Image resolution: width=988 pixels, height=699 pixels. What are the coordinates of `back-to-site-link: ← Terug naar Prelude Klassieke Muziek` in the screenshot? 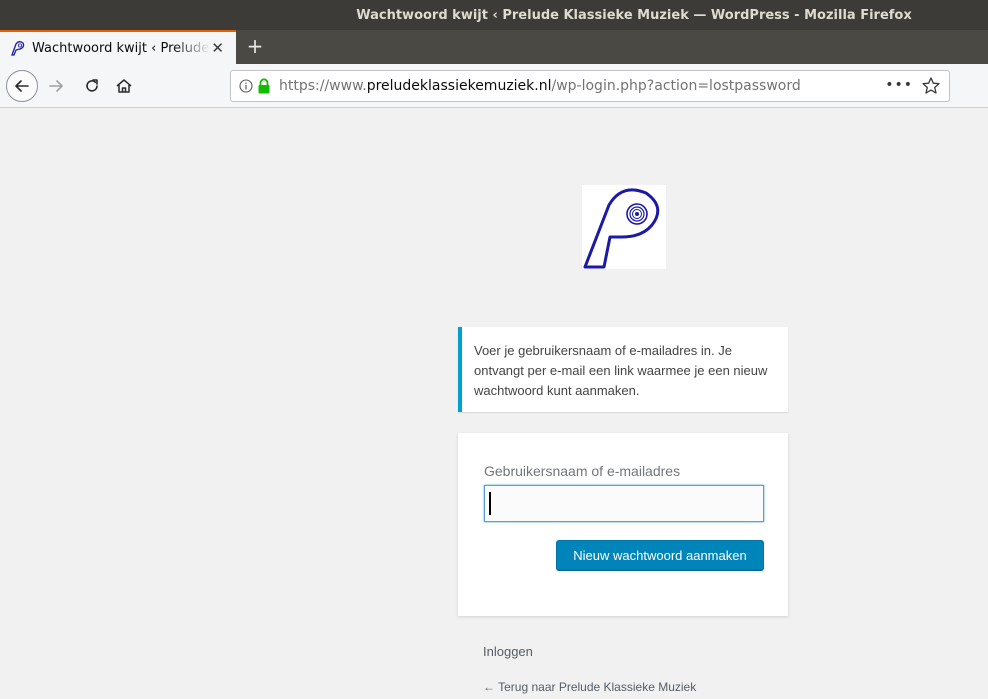 It's located at (589, 687).